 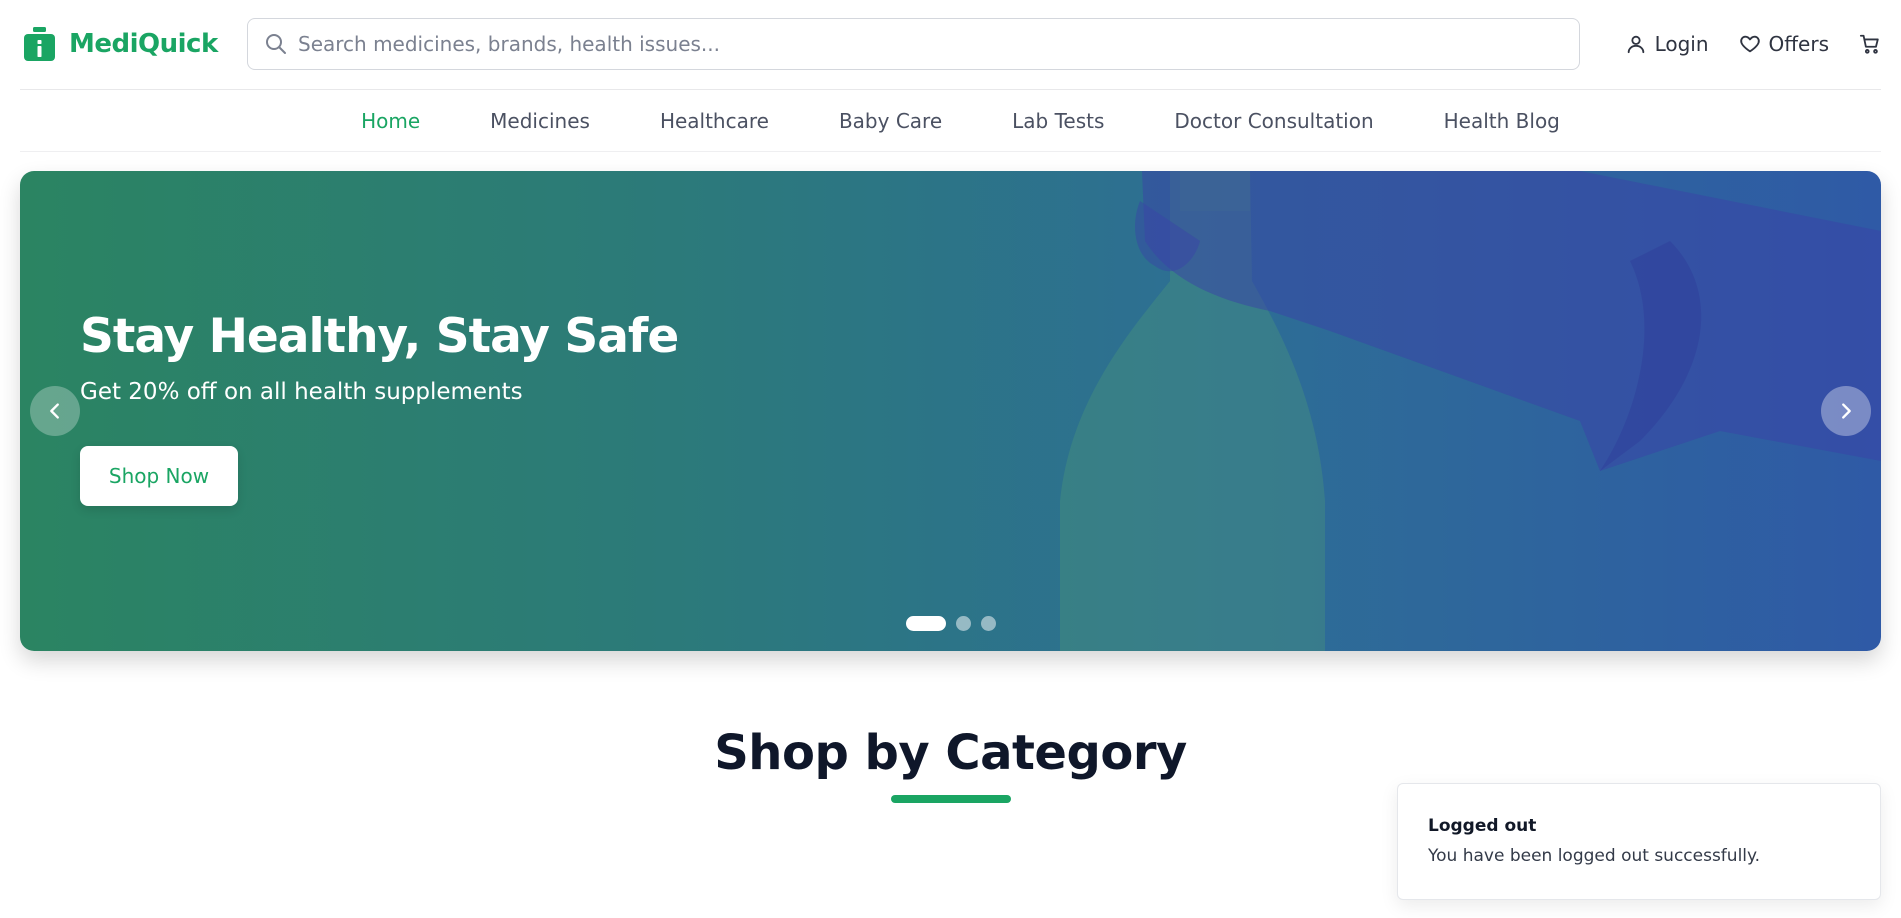 I want to click on medicine-bottle-icon, so click(x=39, y=44).